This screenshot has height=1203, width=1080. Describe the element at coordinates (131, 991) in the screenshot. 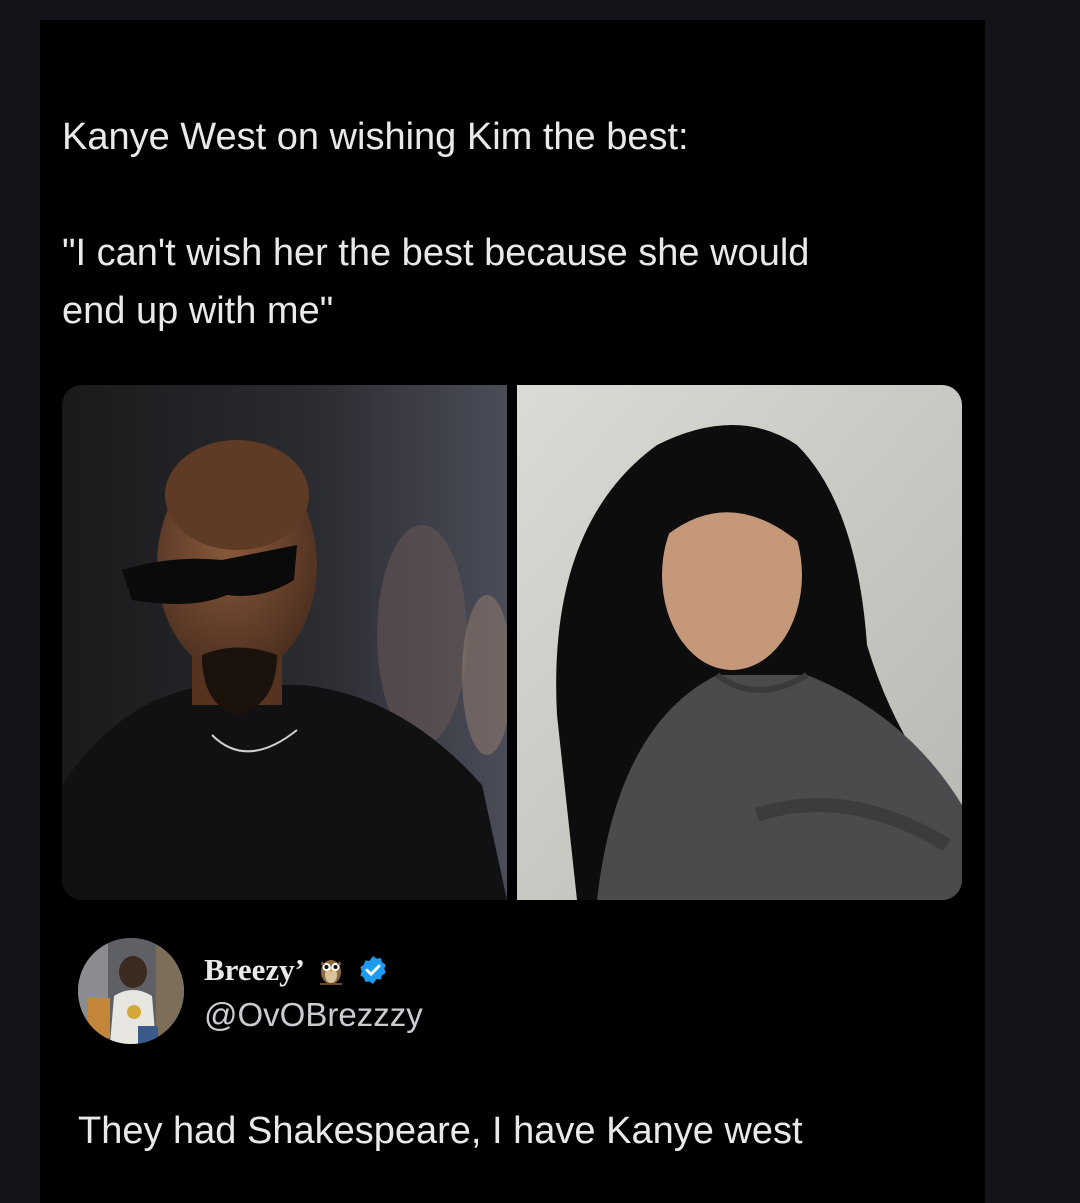

I see `avatar` at that location.